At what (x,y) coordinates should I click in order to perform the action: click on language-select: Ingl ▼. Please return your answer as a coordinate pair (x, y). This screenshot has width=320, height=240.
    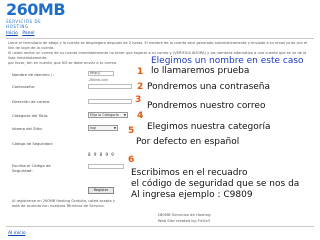
    Looking at the image, I should click on (103, 128).